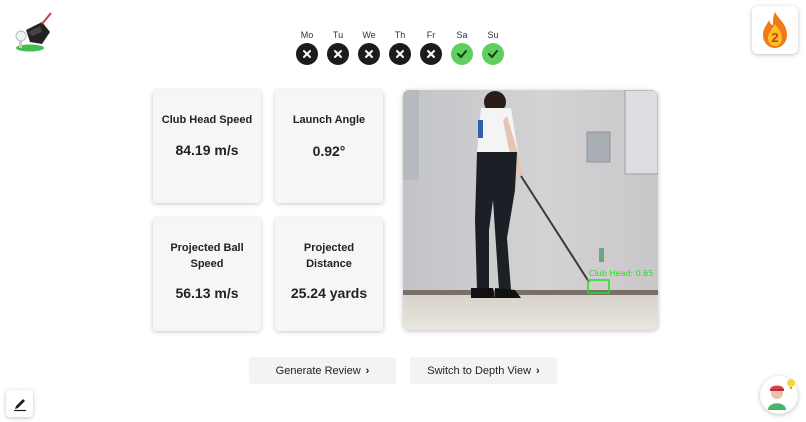 The width and height of the screenshot is (806, 422). Describe the element at coordinates (781, 394) in the screenshot. I see `coach-avatar-icon` at that location.